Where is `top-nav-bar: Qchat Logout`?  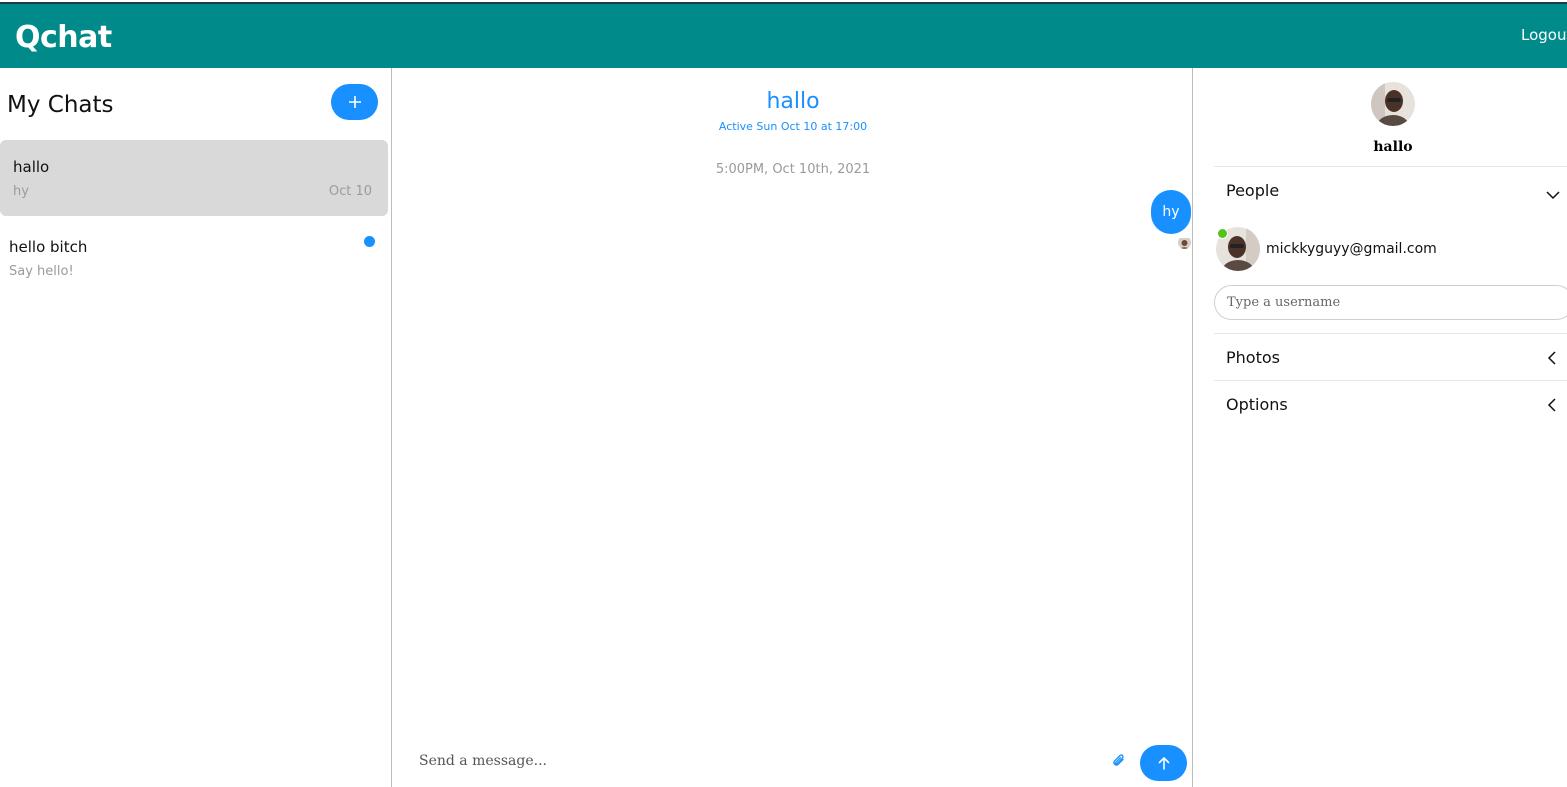
top-nav-bar: Qchat Logout is located at coordinates (783, 35).